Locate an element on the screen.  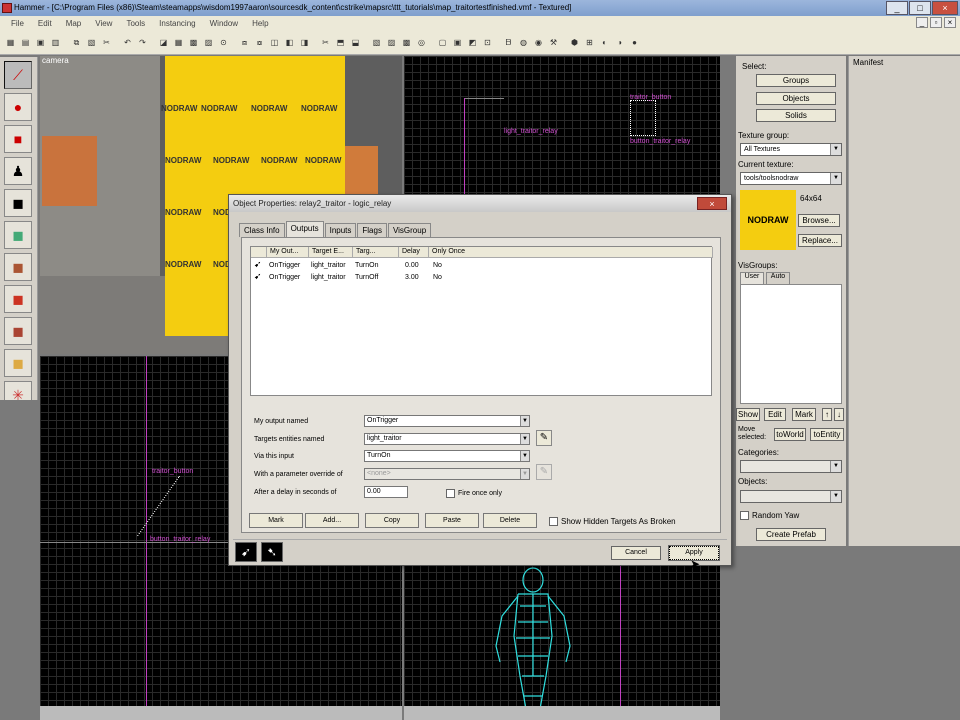
toolbar-hatch3-icon: ▩ is located at coordinates (406, 43).